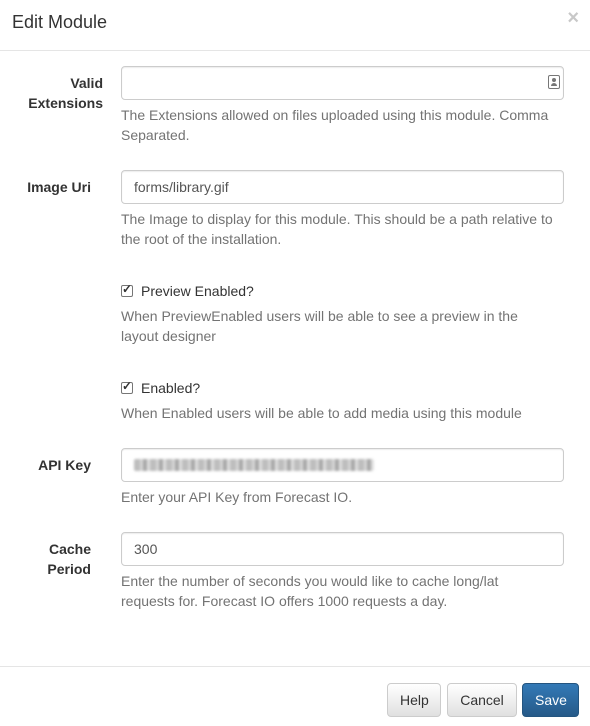 This screenshot has height=726, width=590. Describe the element at coordinates (59, 187) in the screenshot. I see `image-uri-label: Image Uri` at that location.